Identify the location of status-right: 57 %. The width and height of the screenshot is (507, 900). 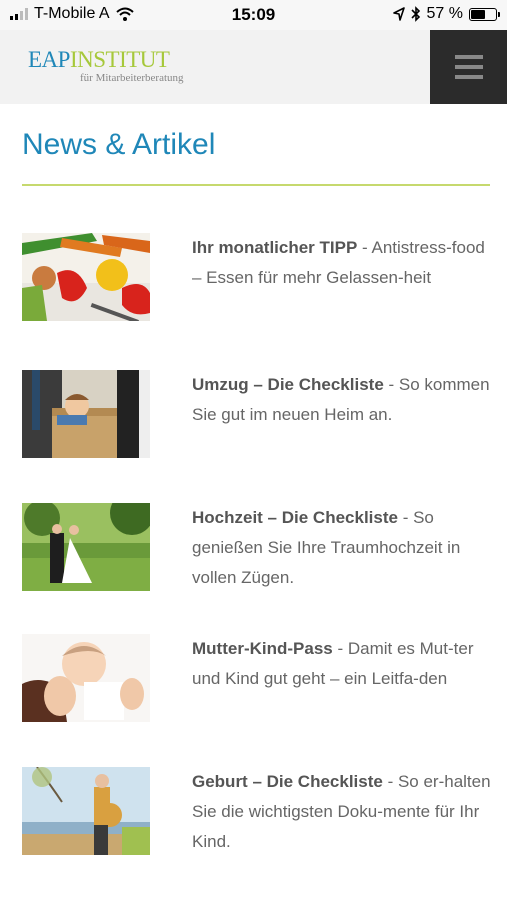
(446, 14).